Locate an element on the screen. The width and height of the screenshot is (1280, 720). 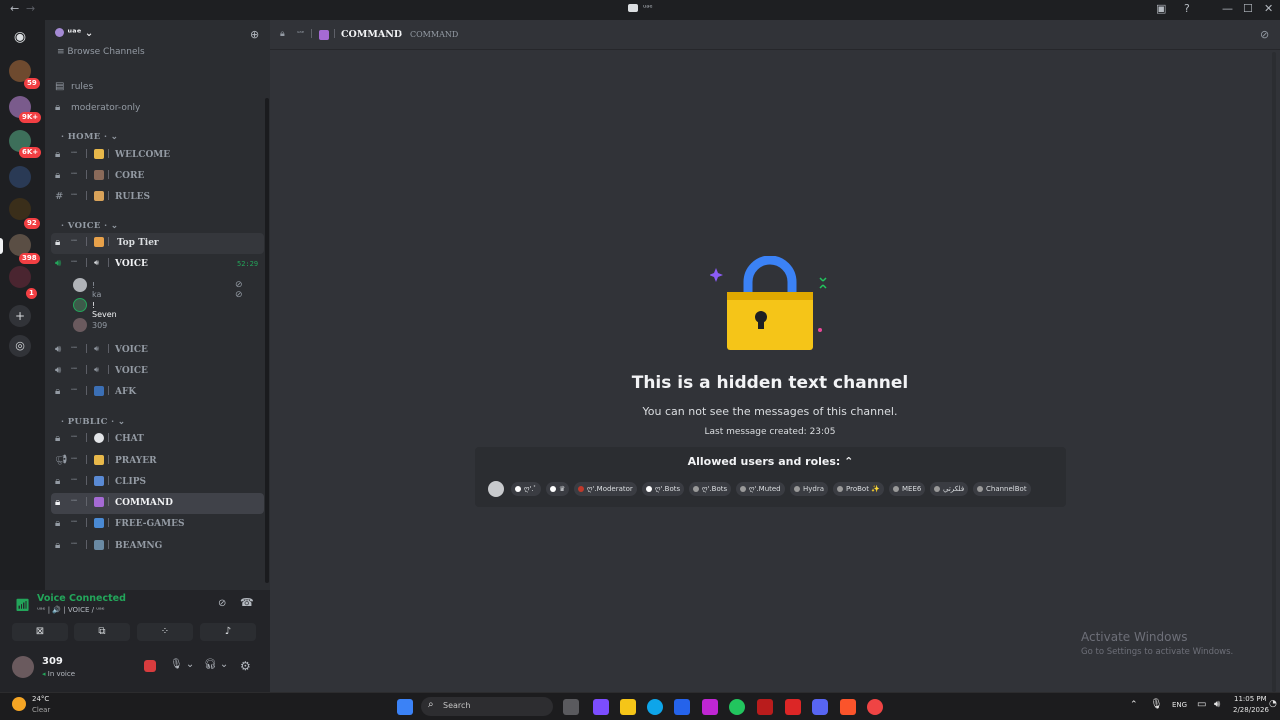
channel-rules: ▤ rules is located at coordinates (157, 87).